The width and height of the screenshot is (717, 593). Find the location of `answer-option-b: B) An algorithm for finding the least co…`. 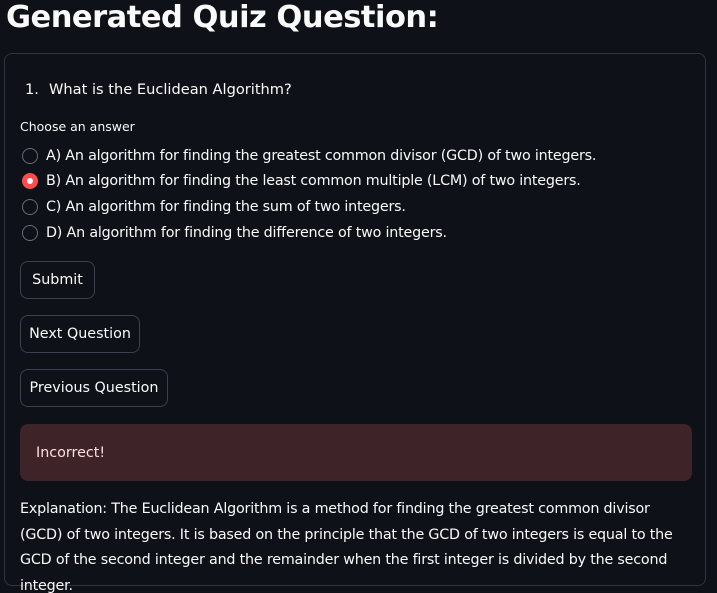

answer-option-b: B) An algorithm for finding the least co… is located at coordinates (309, 182).